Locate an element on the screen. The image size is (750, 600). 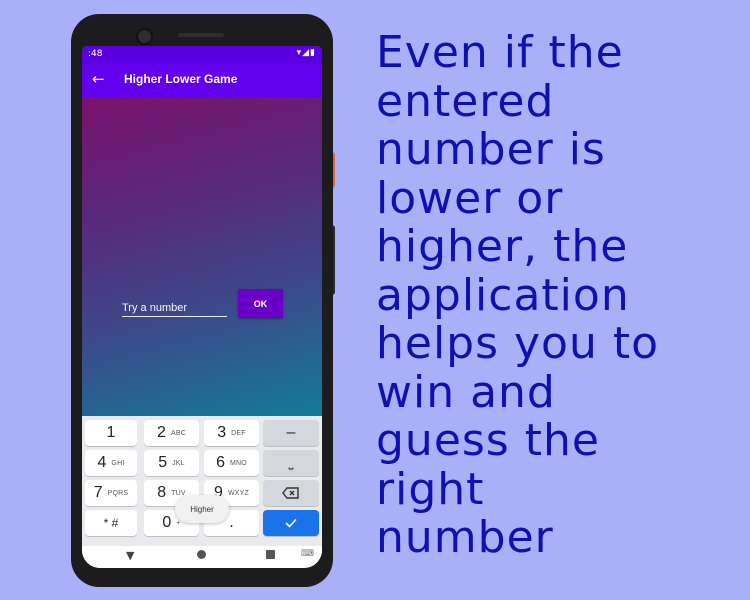
number-input is located at coordinates (174, 308).